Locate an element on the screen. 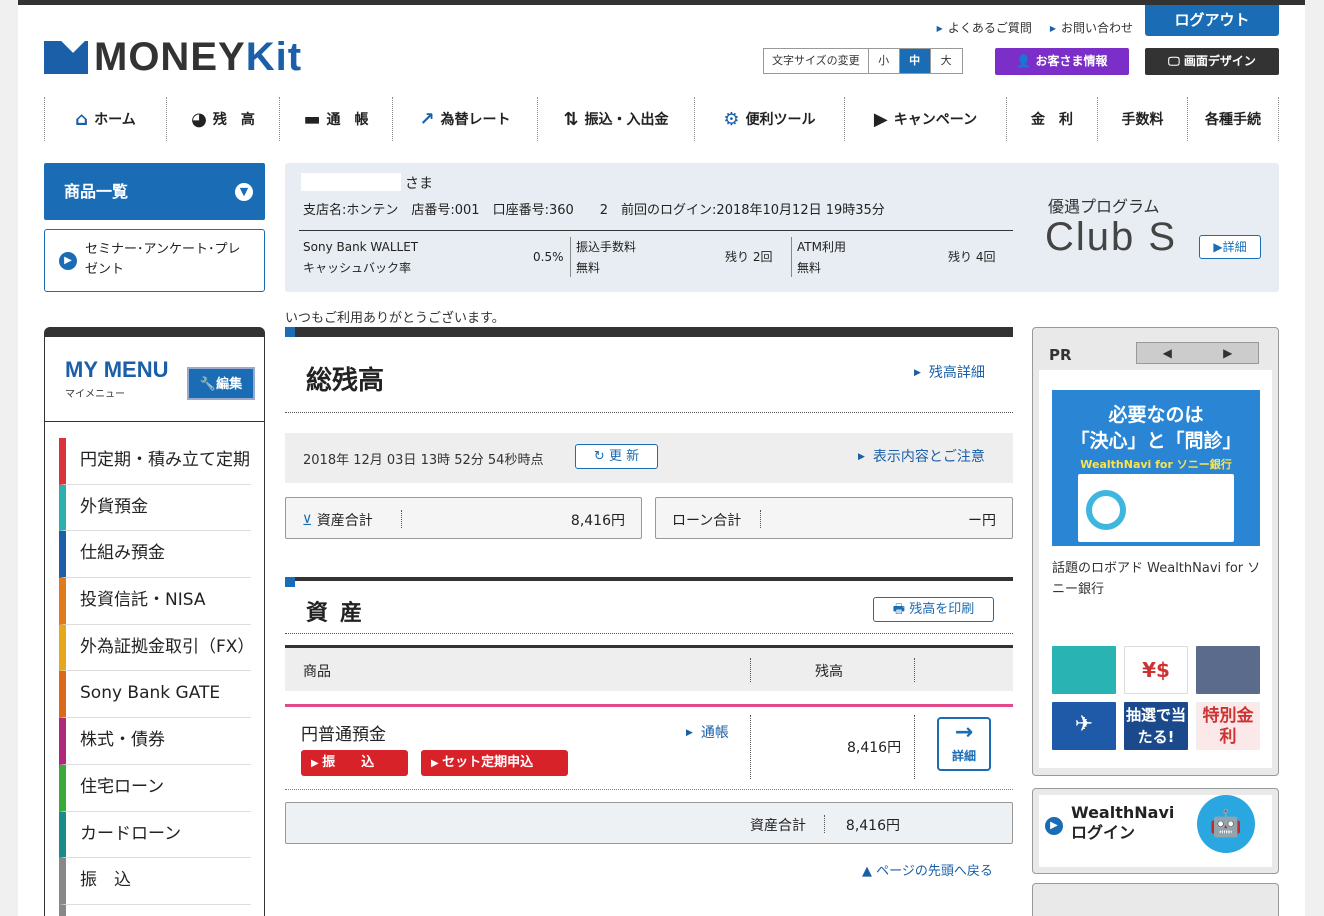  customer-name: さま is located at coordinates (367, 183).